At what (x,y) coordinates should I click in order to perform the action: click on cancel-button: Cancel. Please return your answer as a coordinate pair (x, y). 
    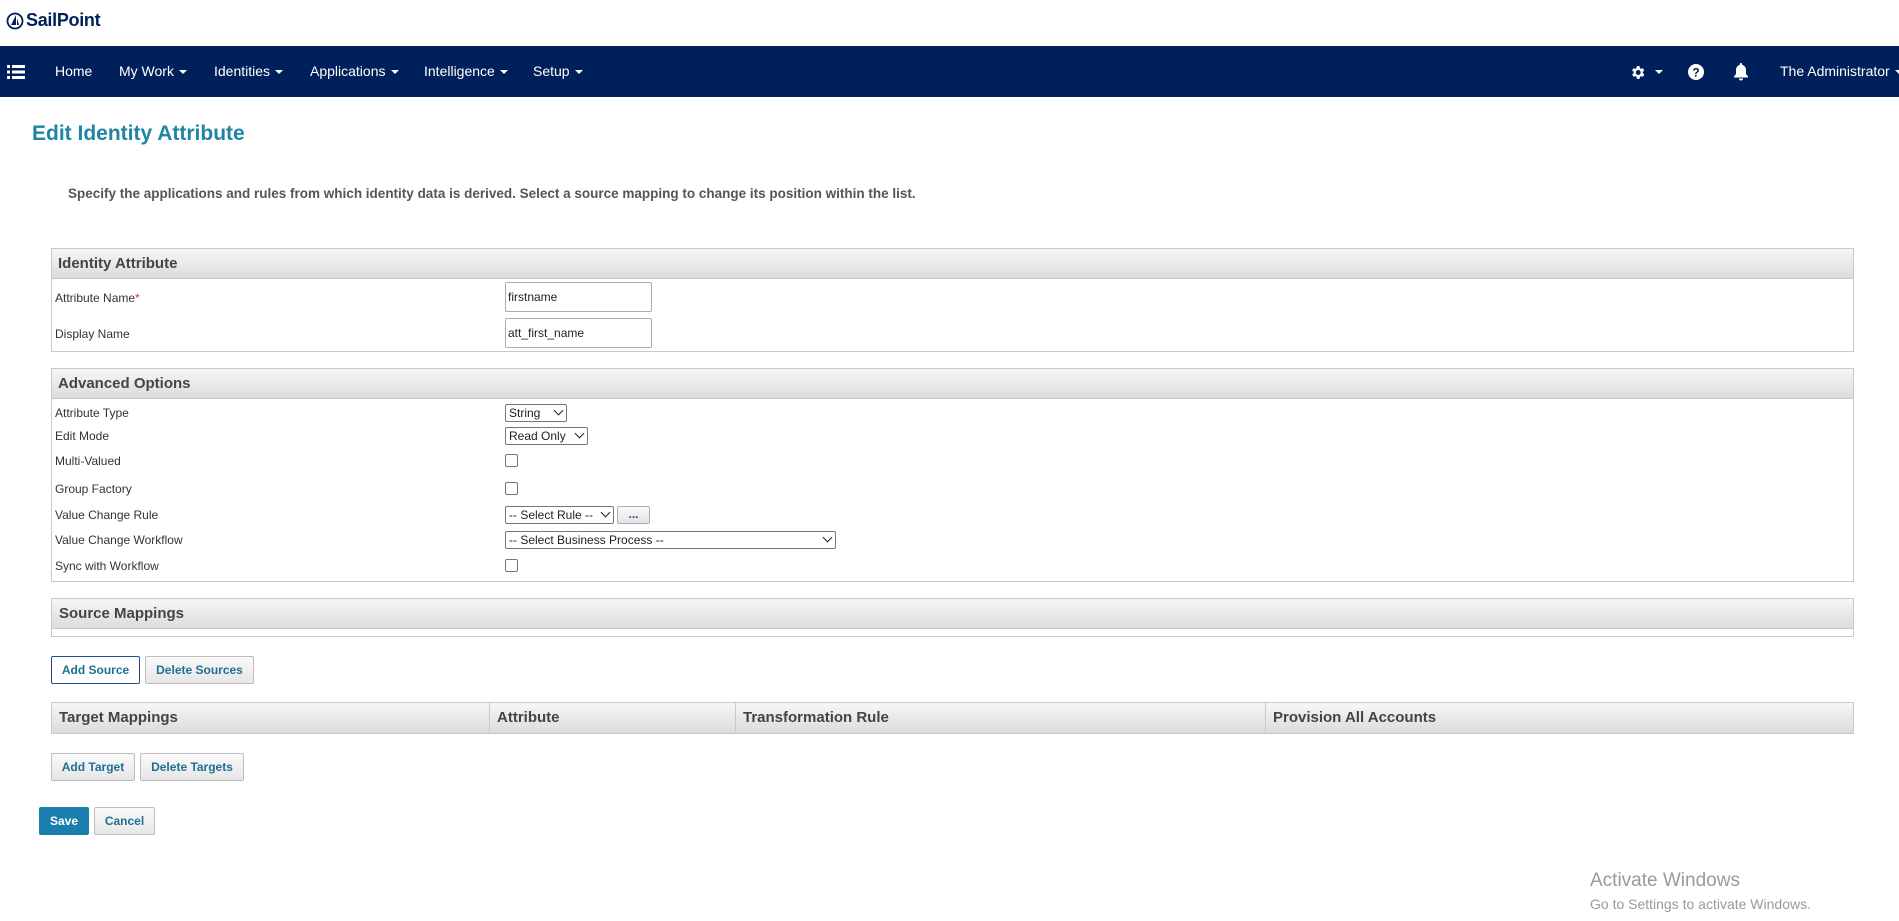
    Looking at the image, I should click on (124, 821).